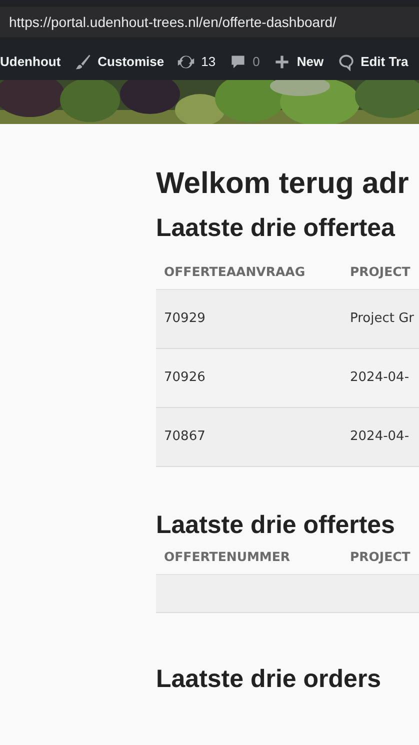 The height and width of the screenshot is (745, 419). I want to click on table-cell-text: 70926, so click(184, 378).